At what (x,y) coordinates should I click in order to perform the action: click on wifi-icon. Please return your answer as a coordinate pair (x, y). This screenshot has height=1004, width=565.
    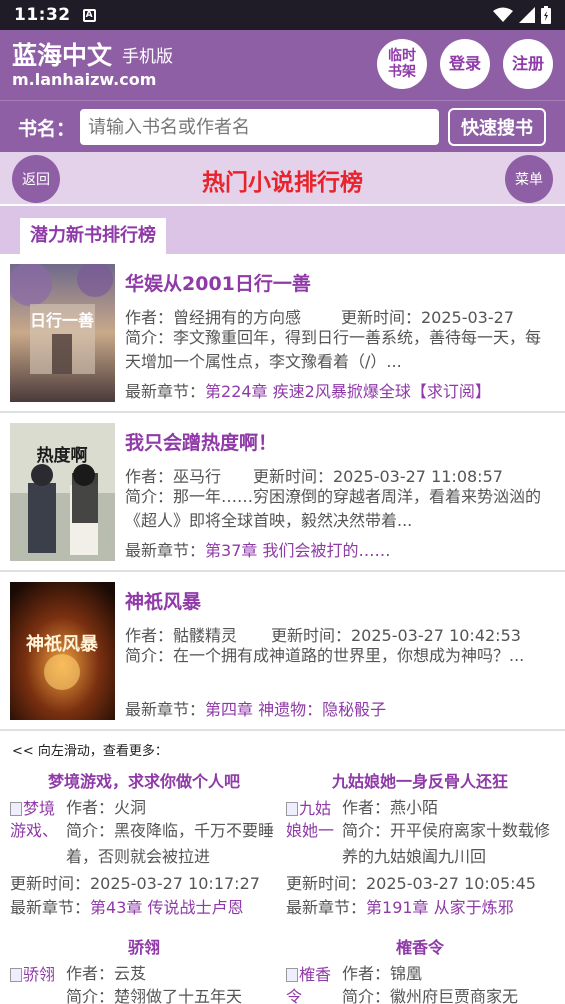
    Looking at the image, I should click on (503, 14).